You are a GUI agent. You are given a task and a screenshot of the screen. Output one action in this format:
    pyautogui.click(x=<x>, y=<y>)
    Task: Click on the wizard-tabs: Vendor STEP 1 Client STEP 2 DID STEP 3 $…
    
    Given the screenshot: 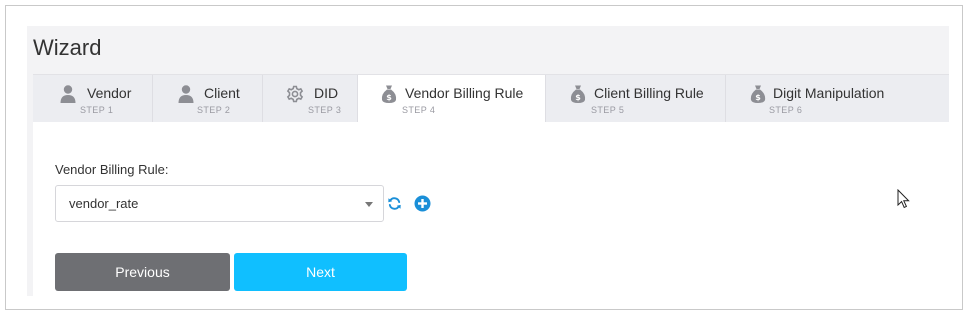 What is the action you would take?
    pyautogui.click(x=491, y=98)
    